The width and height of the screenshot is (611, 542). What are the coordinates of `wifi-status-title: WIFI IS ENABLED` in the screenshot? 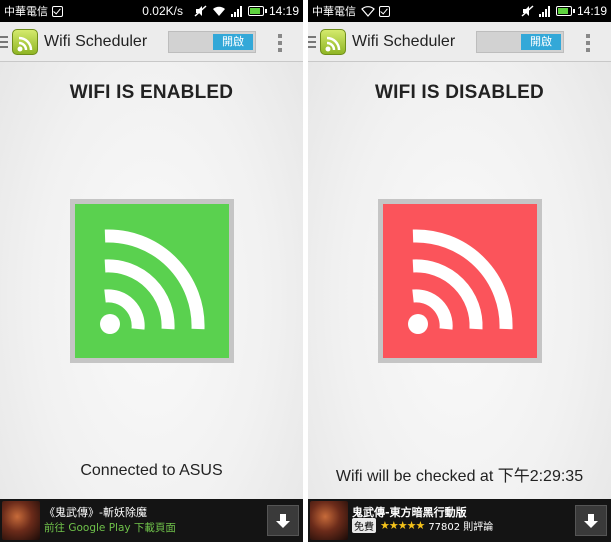 It's located at (151, 92).